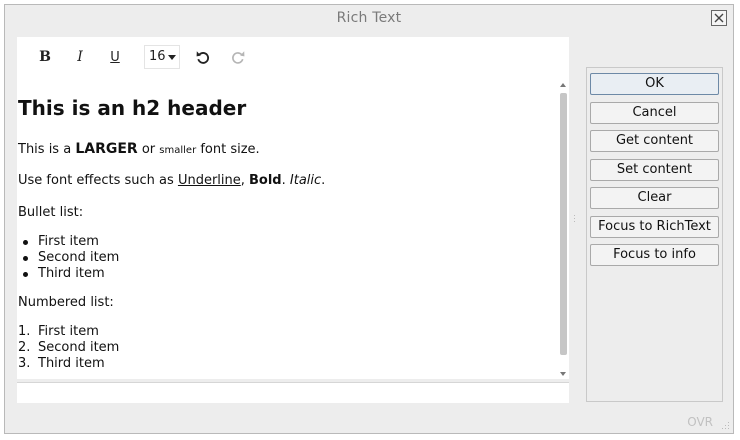  What do you see at coordinates (148, 149) in the screenshot?
I see `text-run: or` at bounding box center [148, 149].